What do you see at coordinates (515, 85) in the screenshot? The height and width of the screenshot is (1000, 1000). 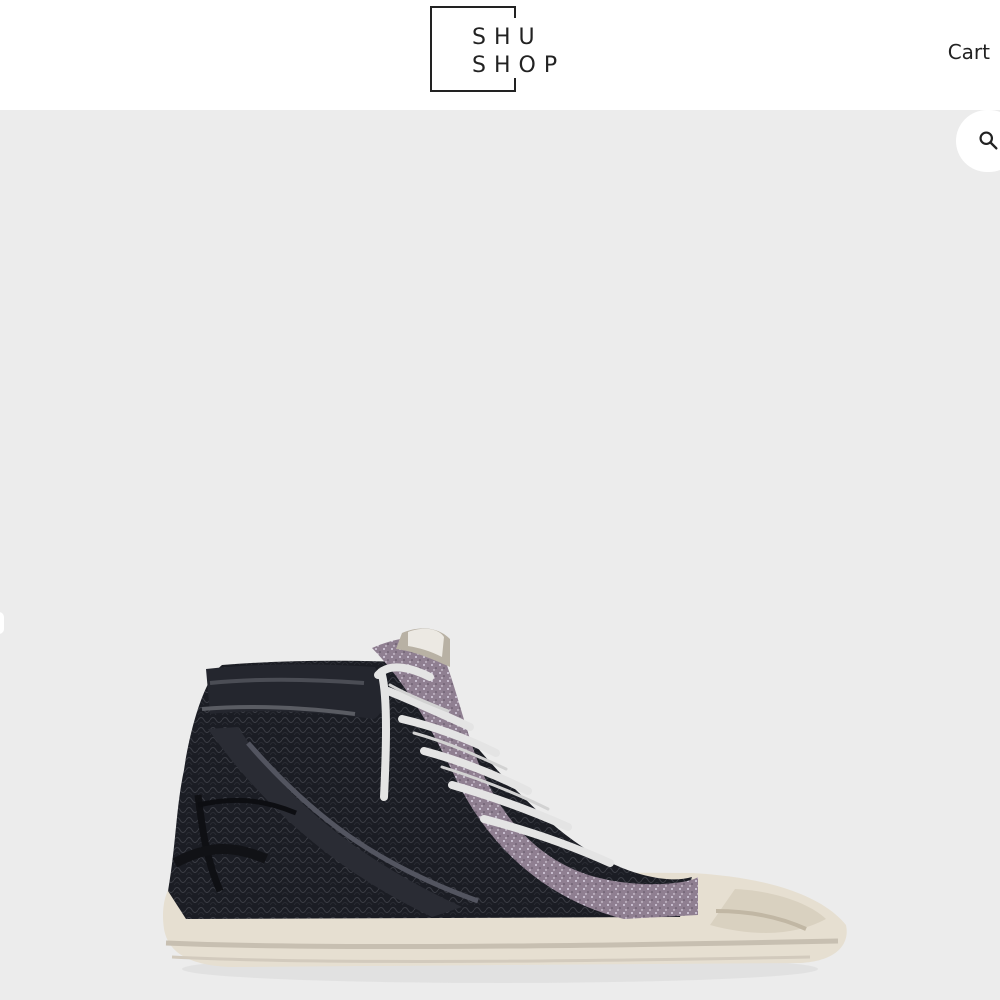 I see `logo-frame-corner` at bounding box center [515, 85].